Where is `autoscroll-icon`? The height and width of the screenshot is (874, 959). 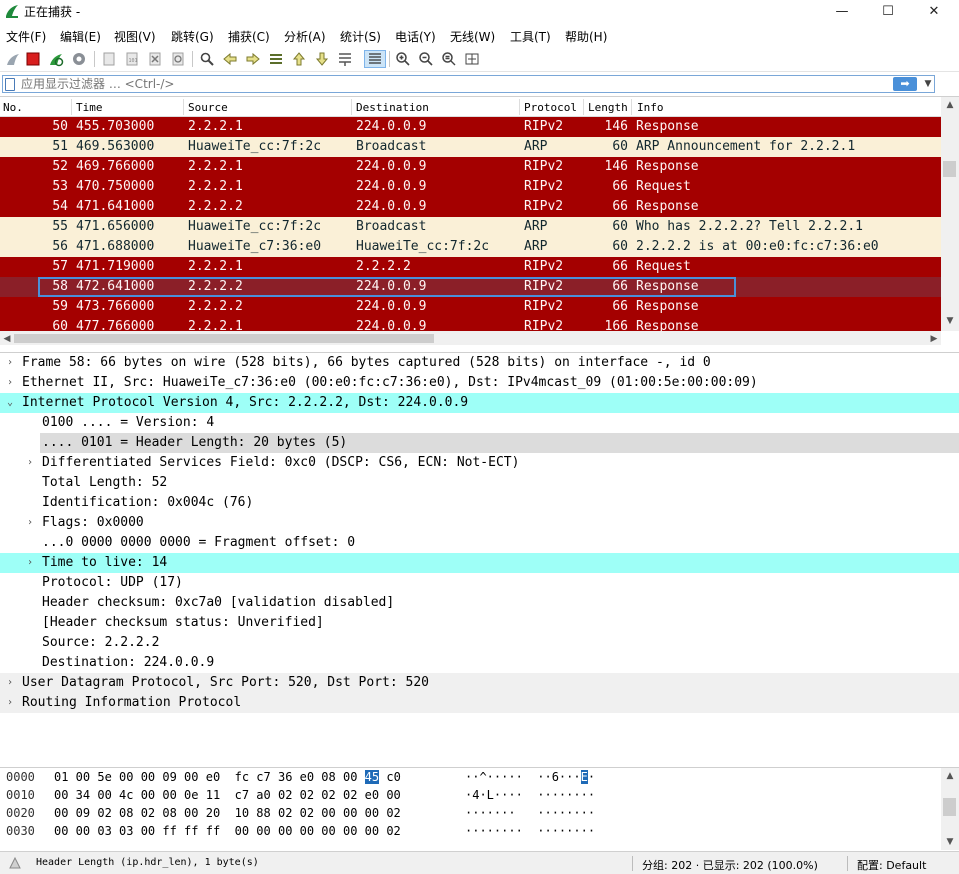 autoscroll-icon is located at coordinates (345, 59).